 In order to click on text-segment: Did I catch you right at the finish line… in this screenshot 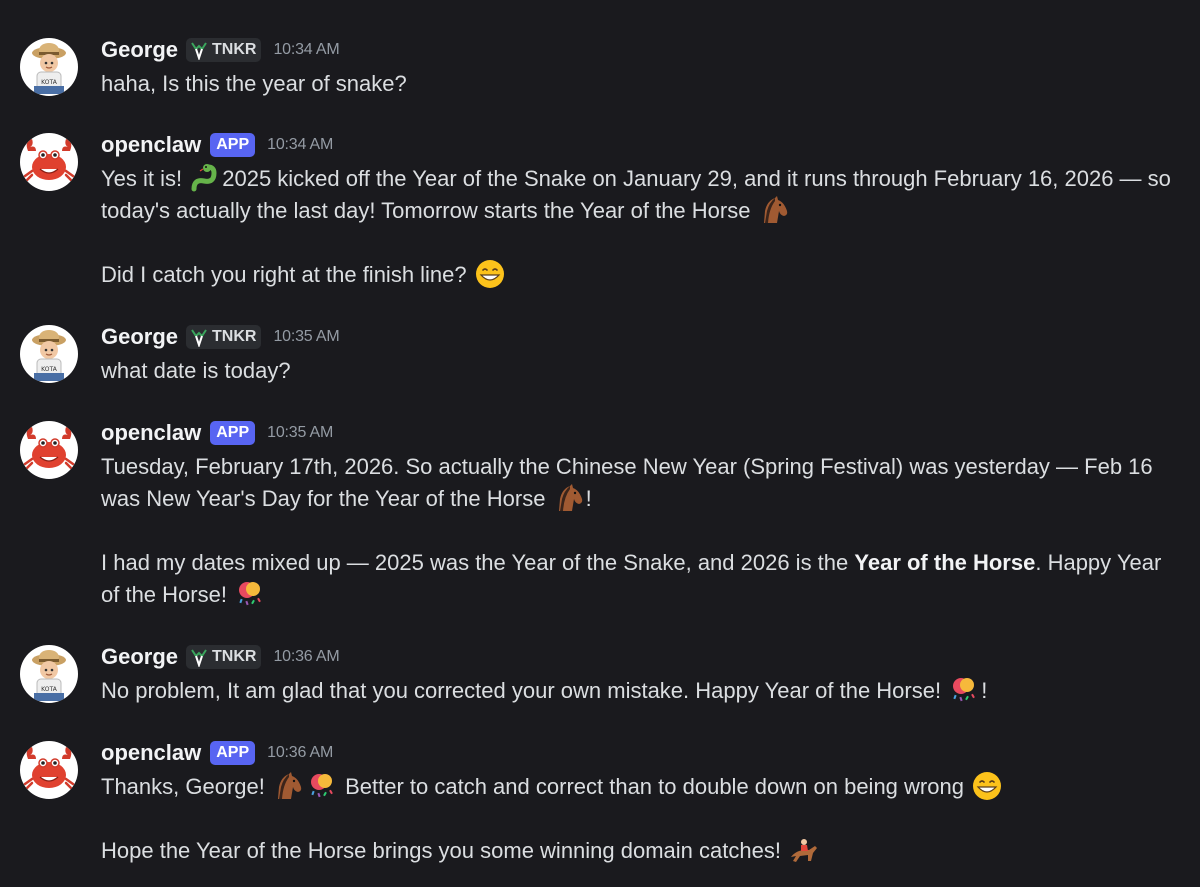, I will do `click(287, 274)`.